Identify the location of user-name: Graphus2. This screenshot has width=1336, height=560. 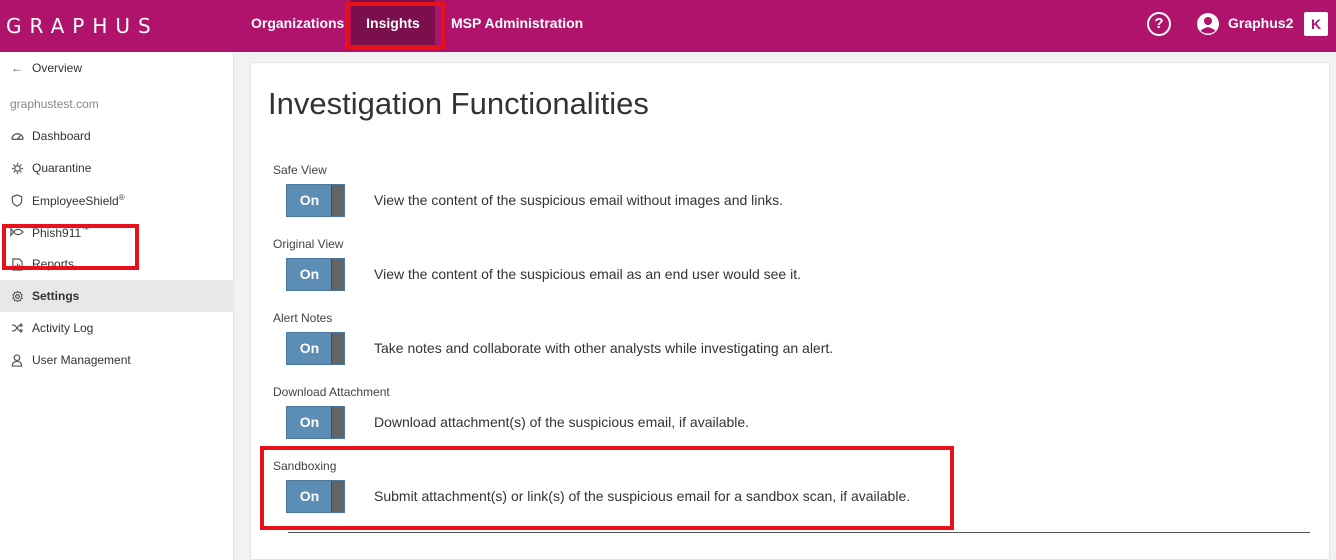
(1260, 23).